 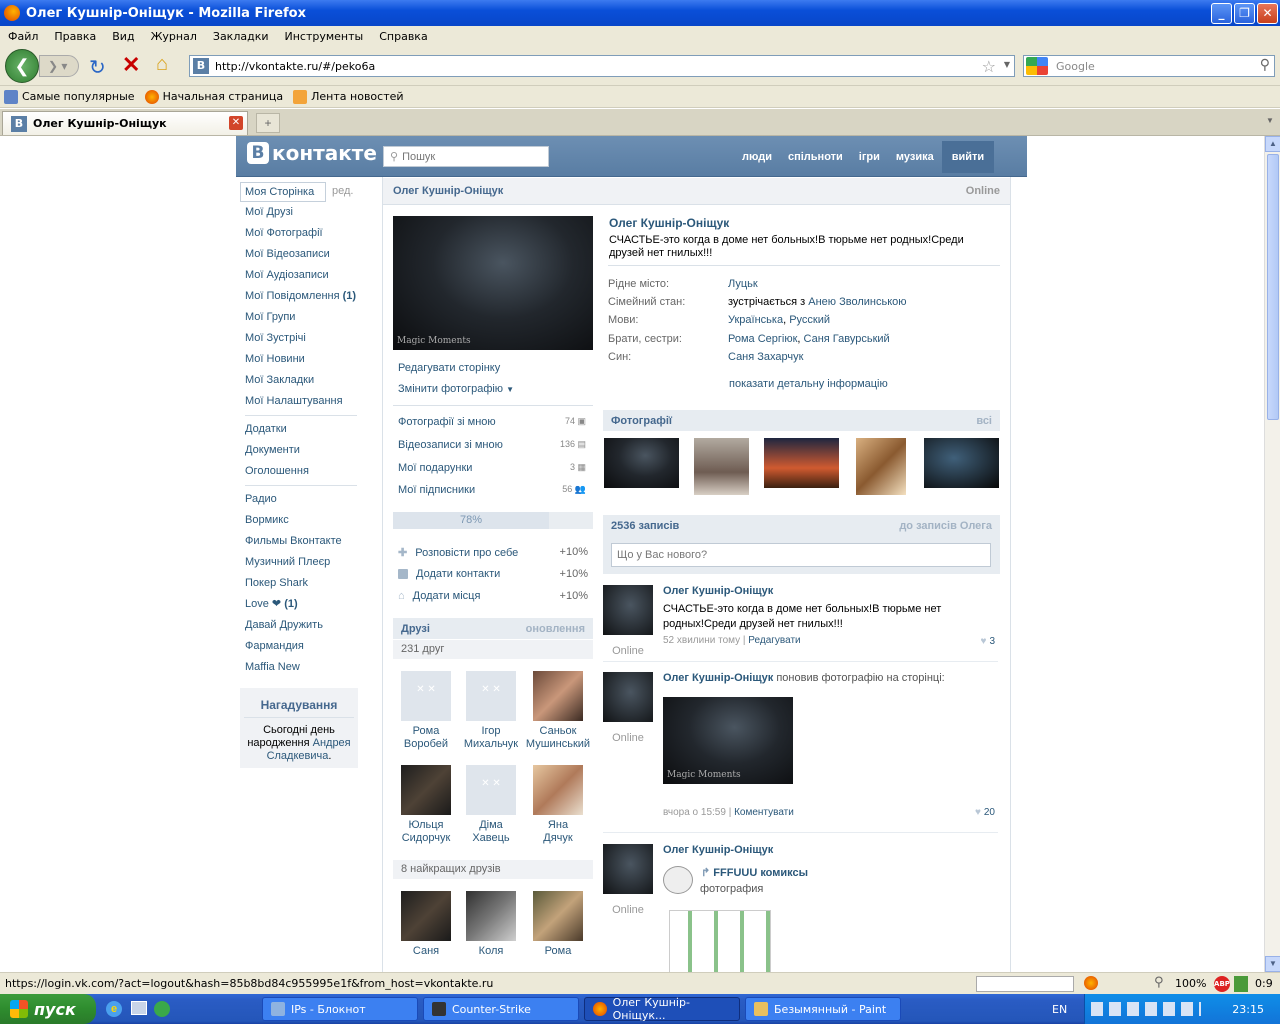 What do you see at coordinates (491, 805) in the screenshot?
I see `friend-card: ДімаХавець` at bounding box center [491, 805].